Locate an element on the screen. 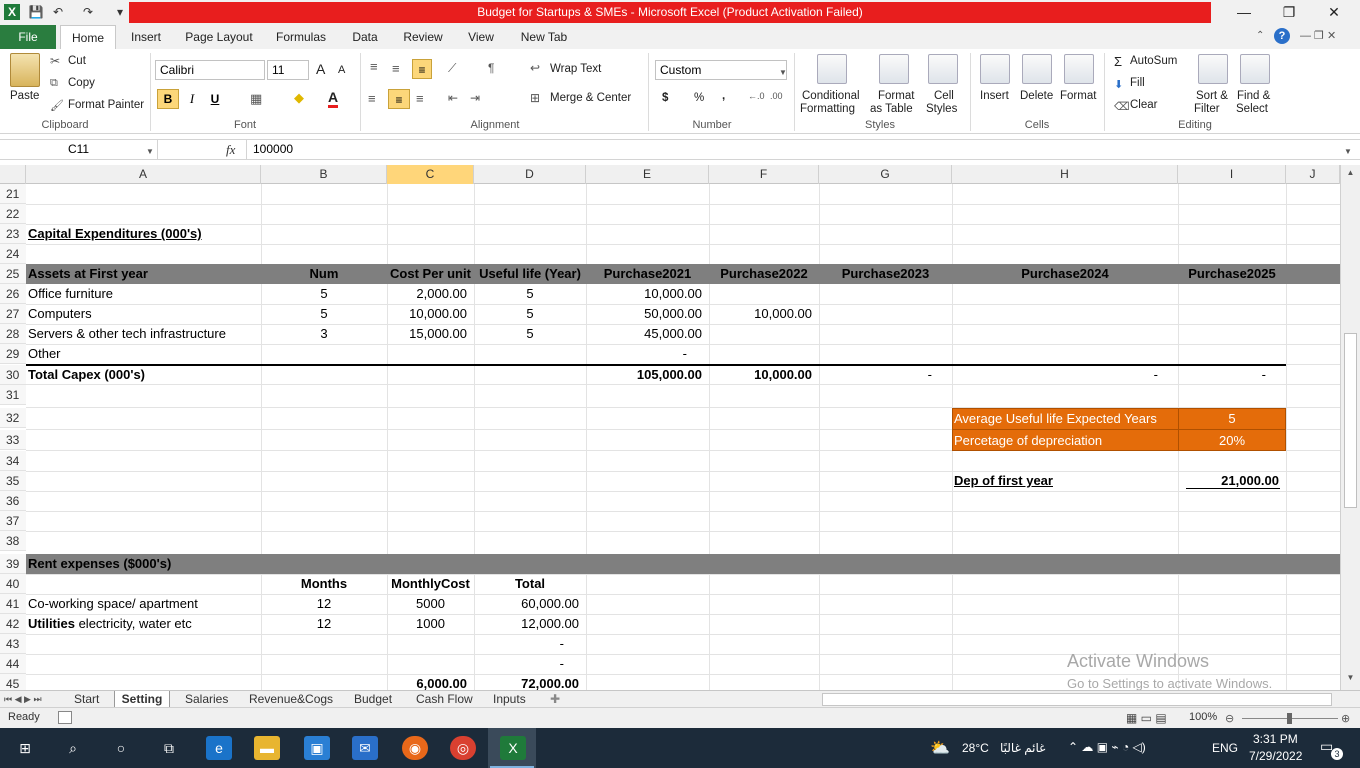 This screenshot has height=768, width=1360. row-header-44: 44 is located at coordinates (13, 664).